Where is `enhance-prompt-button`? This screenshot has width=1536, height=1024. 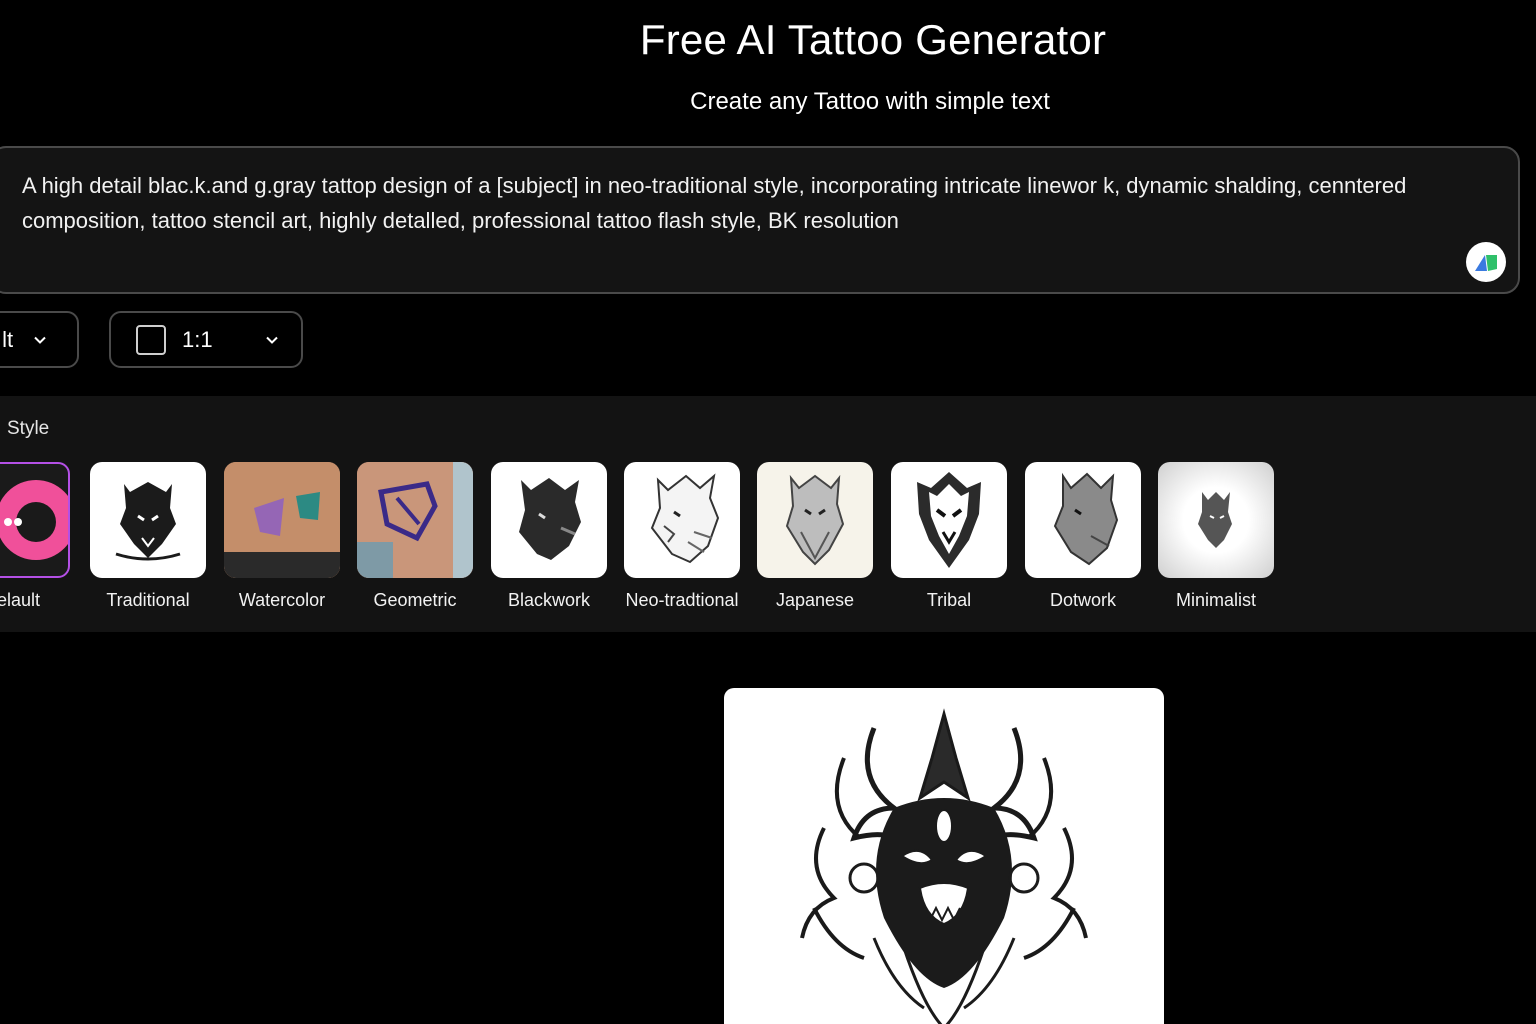 enhance-prompt-button is located at coordinates (1486, 262).